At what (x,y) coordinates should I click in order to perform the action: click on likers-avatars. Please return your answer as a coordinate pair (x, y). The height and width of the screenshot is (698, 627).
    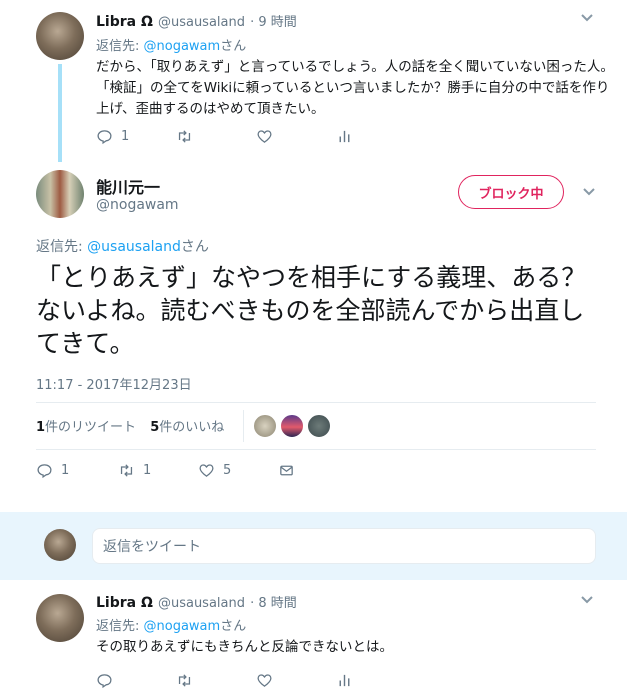
    Looking at the image, I should click on (292, 426).